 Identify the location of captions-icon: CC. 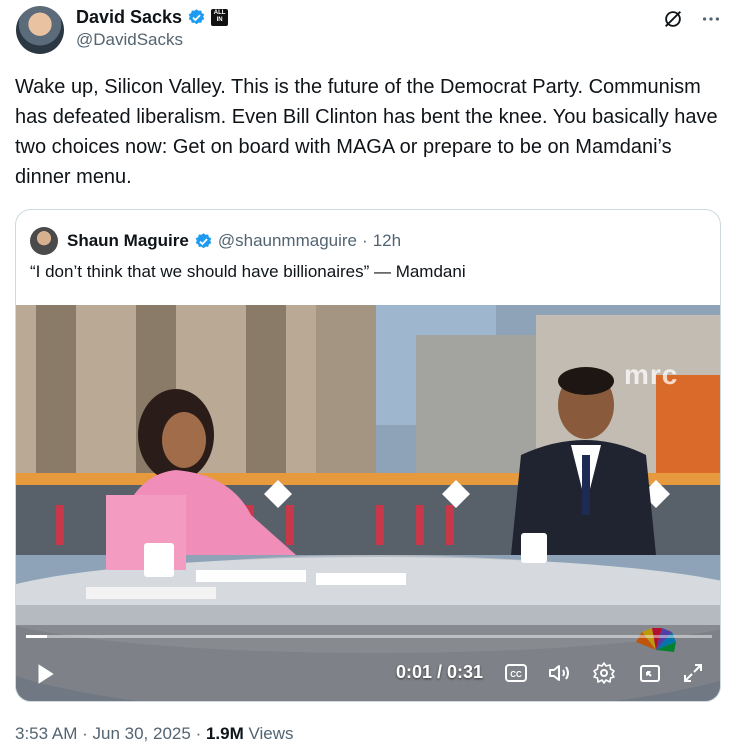
(516, 673).